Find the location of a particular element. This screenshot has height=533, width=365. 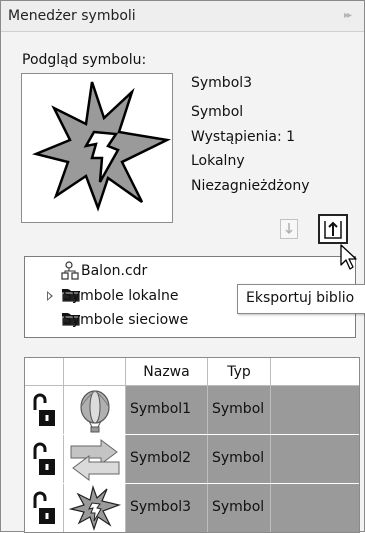

symbol-scope-value: Lokalny is located at coordinates (218, 161).